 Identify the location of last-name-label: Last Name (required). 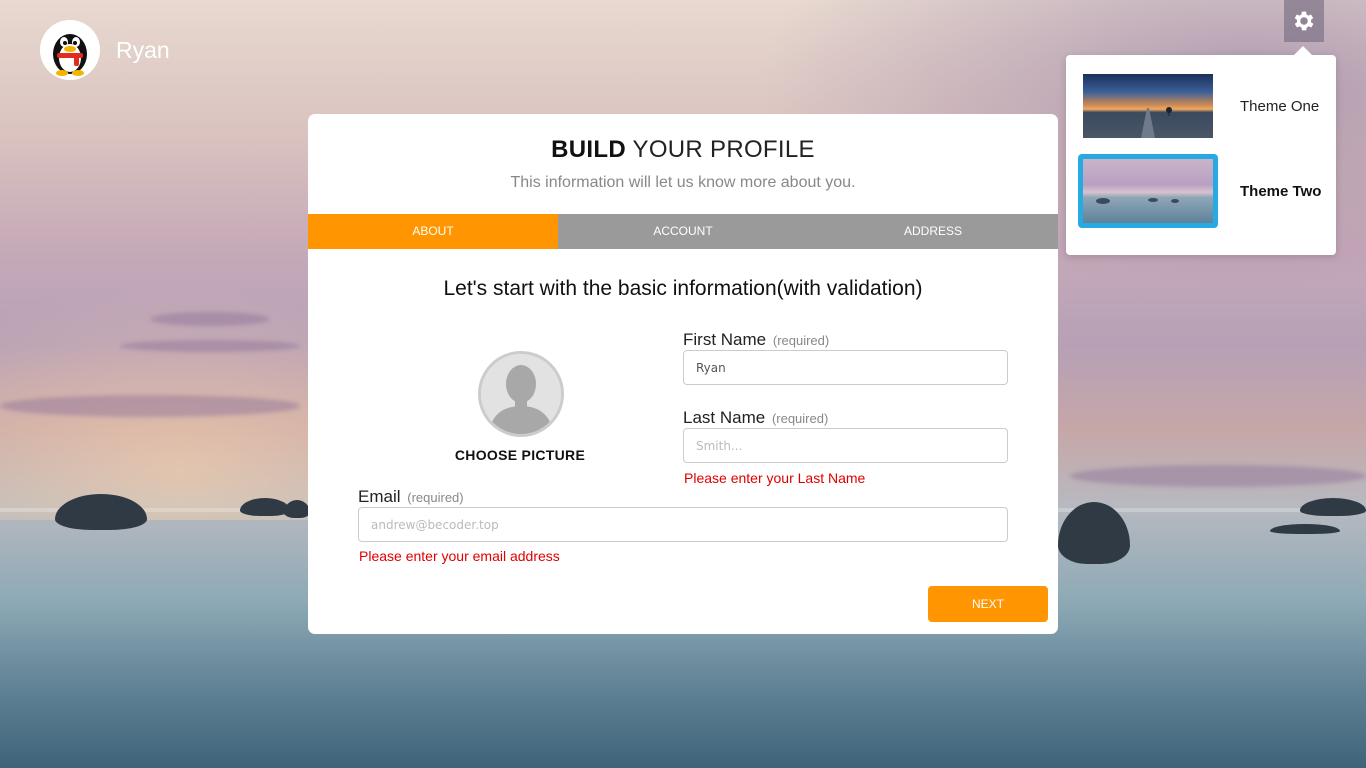
(755, 418).